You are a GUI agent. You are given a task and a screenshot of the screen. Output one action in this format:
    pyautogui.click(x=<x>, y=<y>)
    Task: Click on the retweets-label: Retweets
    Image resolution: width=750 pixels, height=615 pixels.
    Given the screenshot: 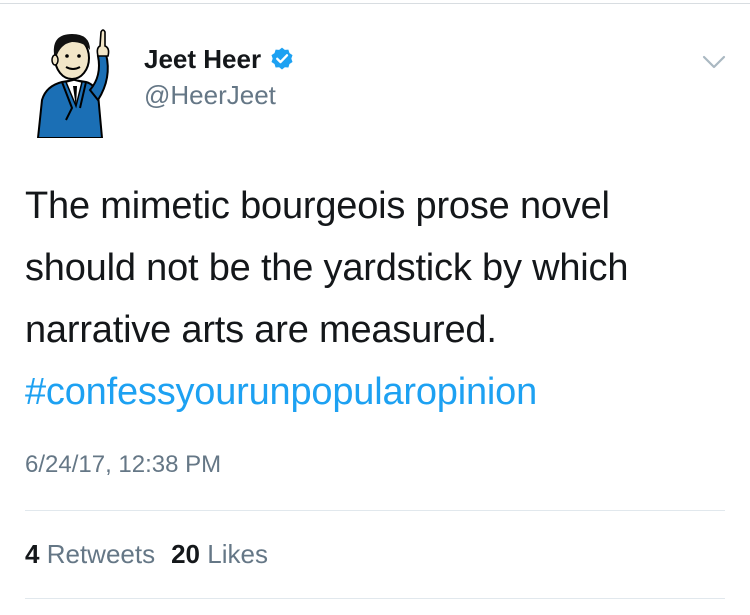 What is the action you would take?
    pyautogui.click(x=101, y=554)
    